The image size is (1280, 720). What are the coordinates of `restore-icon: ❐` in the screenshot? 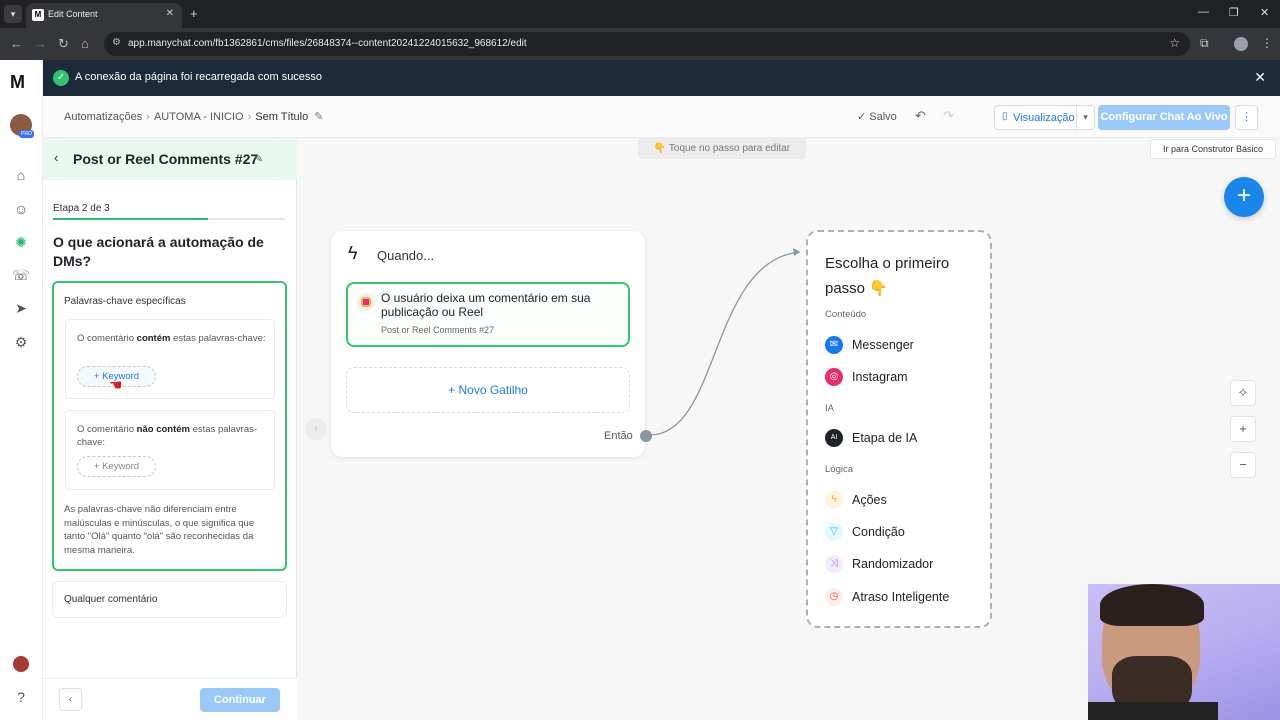 It's located at (1234, 12).